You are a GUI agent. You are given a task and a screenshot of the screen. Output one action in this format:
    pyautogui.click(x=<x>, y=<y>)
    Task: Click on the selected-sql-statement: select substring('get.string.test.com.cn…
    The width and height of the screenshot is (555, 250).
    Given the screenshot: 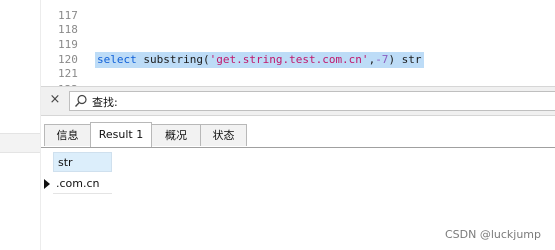 What is the action you would take?
    pyautogui.click(x=259, y=60)
    